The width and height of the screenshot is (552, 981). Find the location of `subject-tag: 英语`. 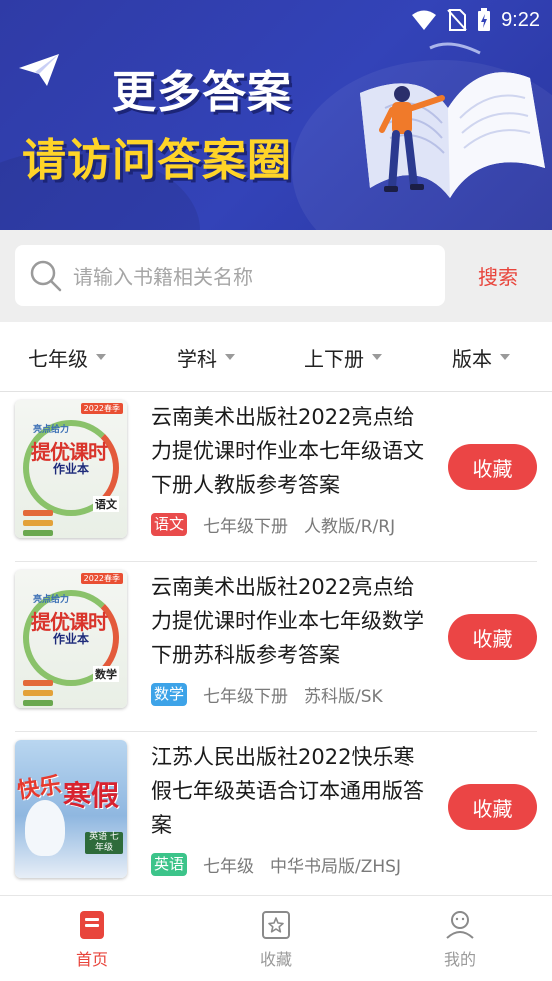

subject-tag: 英语 is located at coordinates (169, 864).